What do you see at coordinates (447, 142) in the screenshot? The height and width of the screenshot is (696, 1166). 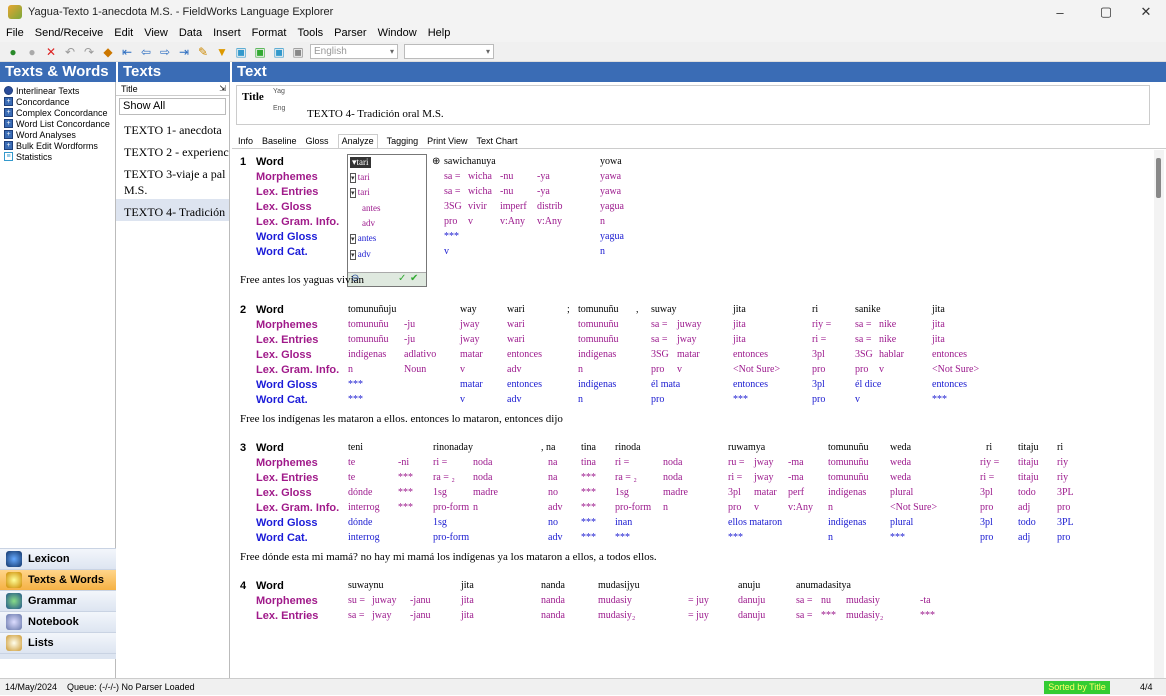 I see `tab-print-view: Print View` at bounding box center [447, 142].